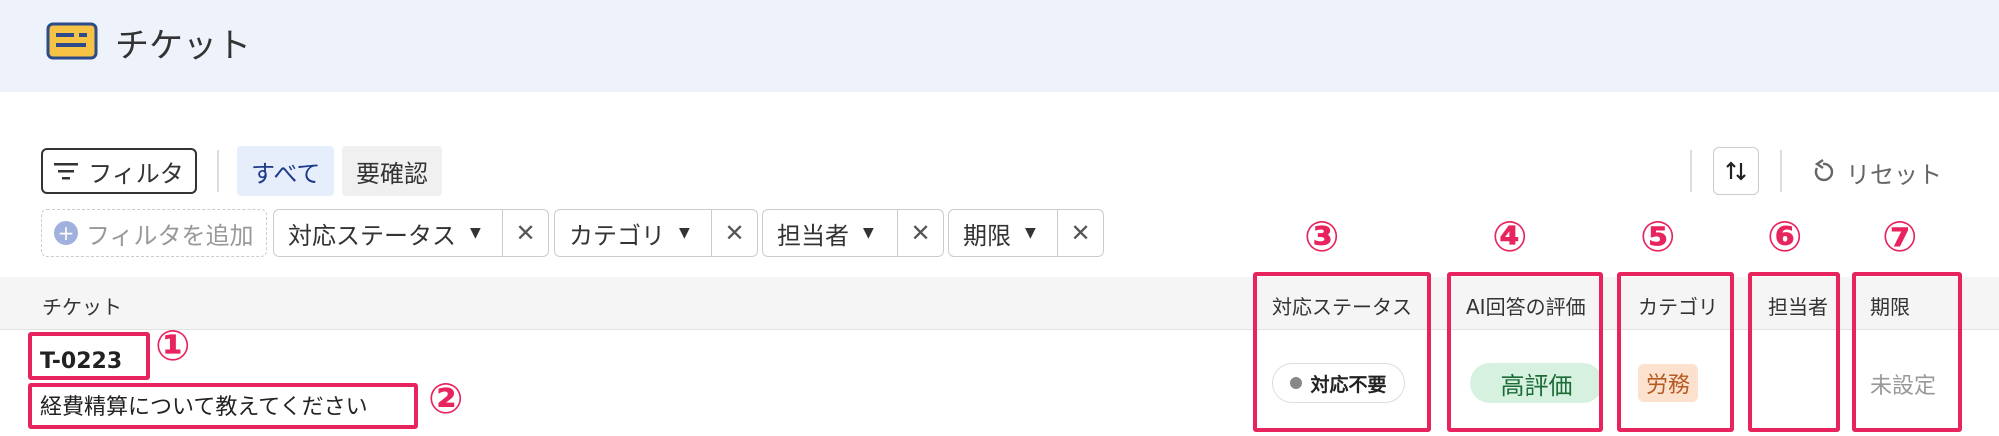  Describe the element at coordinates (1781, 171) in the screenshot. I see `toolbar-divider-reset` at that location.